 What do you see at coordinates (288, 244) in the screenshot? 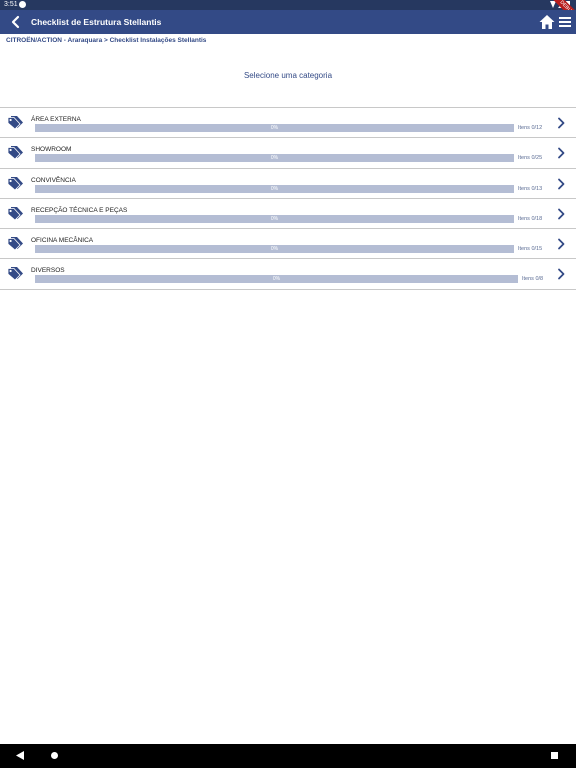
I see `category-row: OFICINA MECÂNICA 0% Itens 0/15` at bounding box center [288, 244].